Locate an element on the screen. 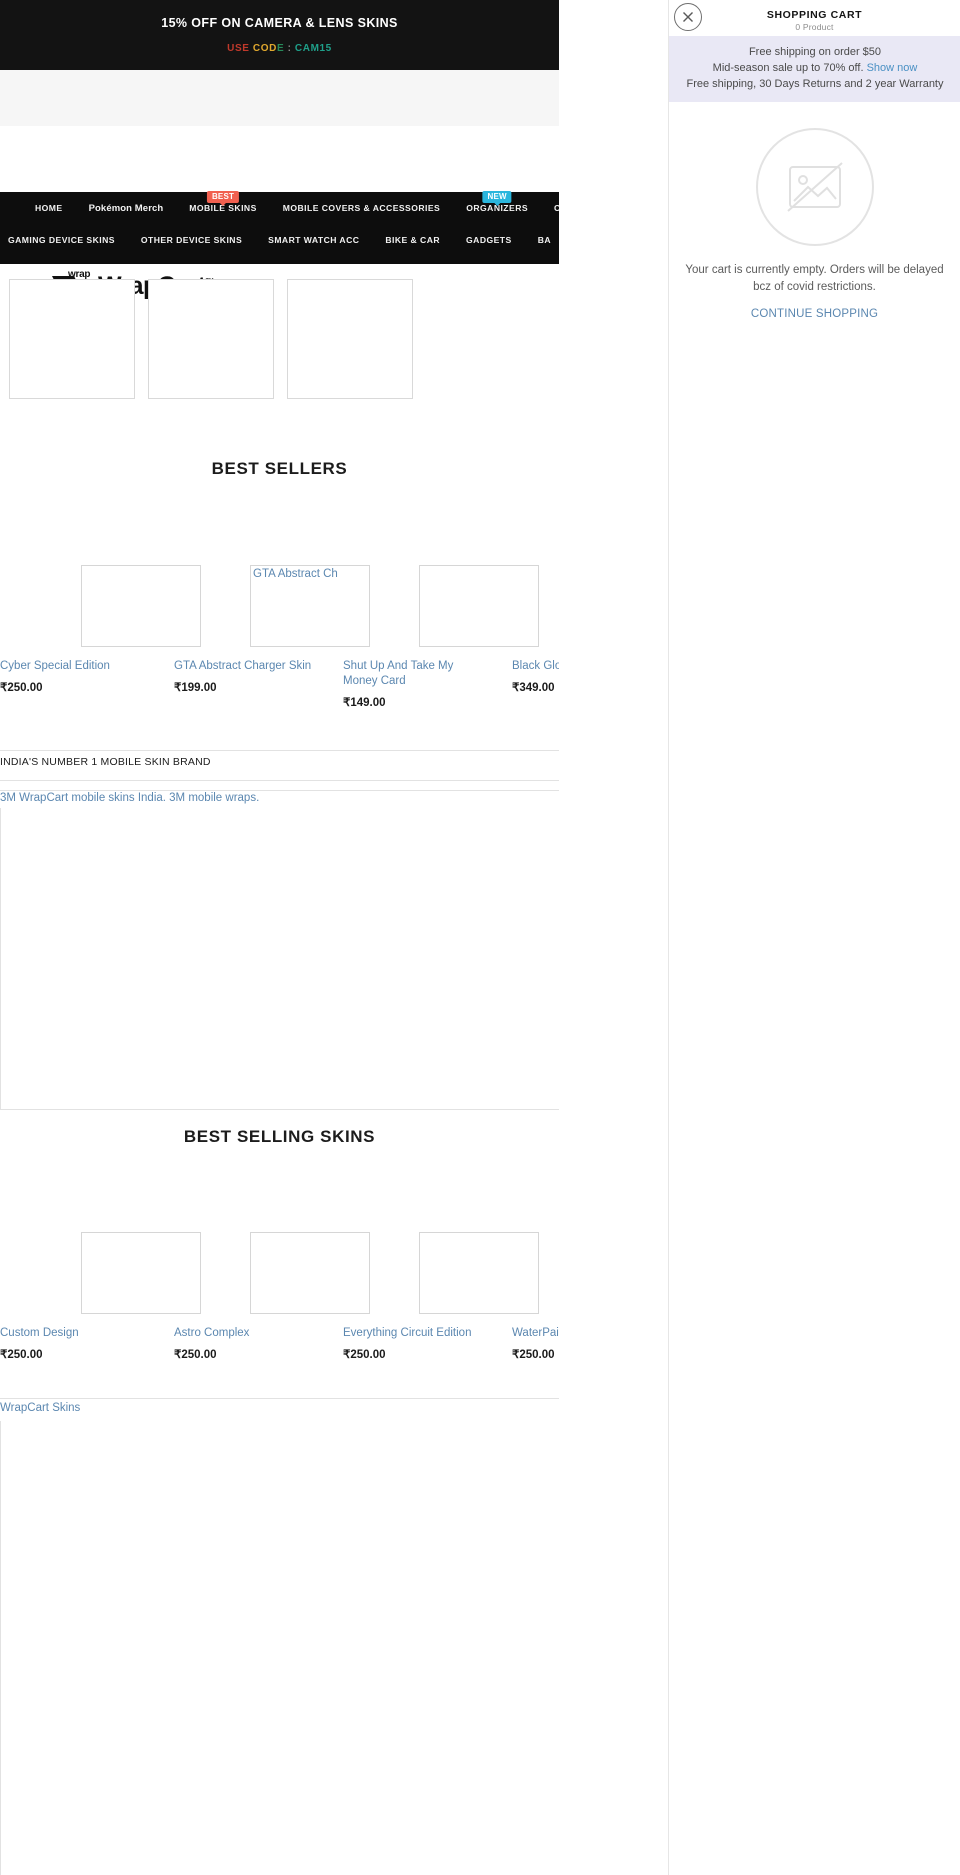 This screenshot has width=960, height=1875. footer-skins-link: WrapCart Skins is located at coordinates (40, 1408).